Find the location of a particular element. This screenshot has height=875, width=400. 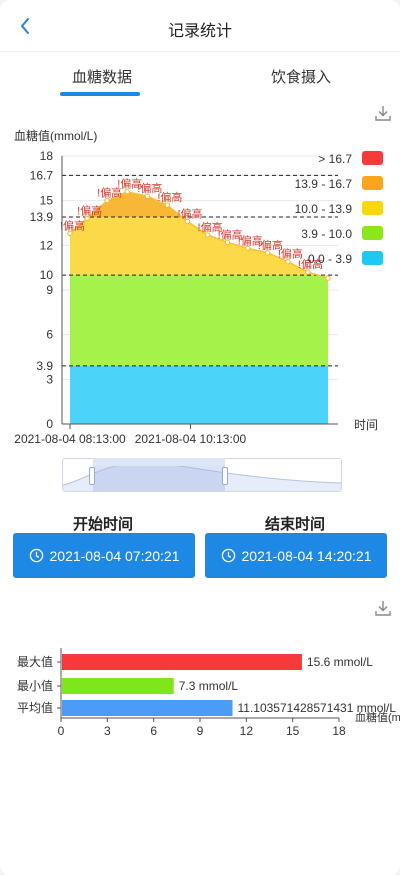

y-tick-label: 15 is located at coordinates (47, 201).